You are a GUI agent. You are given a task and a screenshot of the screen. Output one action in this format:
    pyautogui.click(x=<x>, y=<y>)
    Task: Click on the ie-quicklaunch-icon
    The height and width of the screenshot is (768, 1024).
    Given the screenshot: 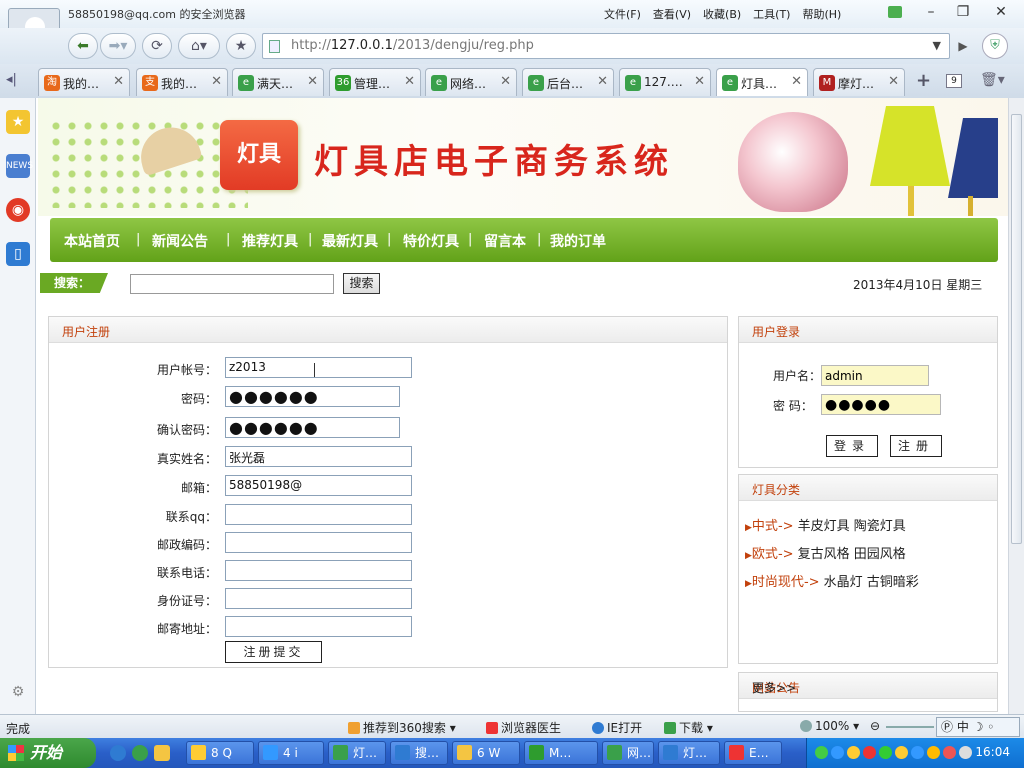 What is the action you would take?
    pyautogui.click(x=118, y=753)
    